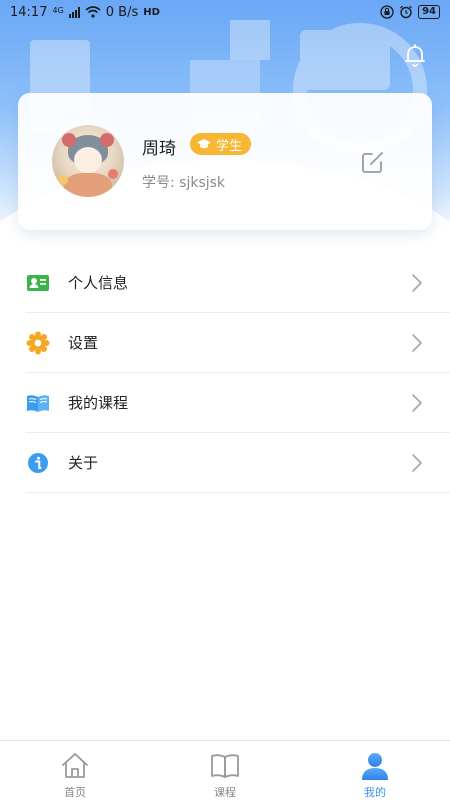 The width and height of the screenshot is (450, 800). Describe the element at coordinates (225, 792) in the screenshot. I see `tab-label: 课程` at that location.